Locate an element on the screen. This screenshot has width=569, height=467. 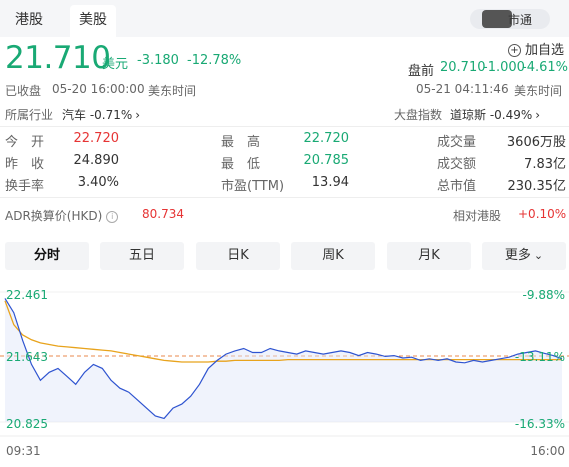
low-label: 最 低 is located at coordinates (241, 164).